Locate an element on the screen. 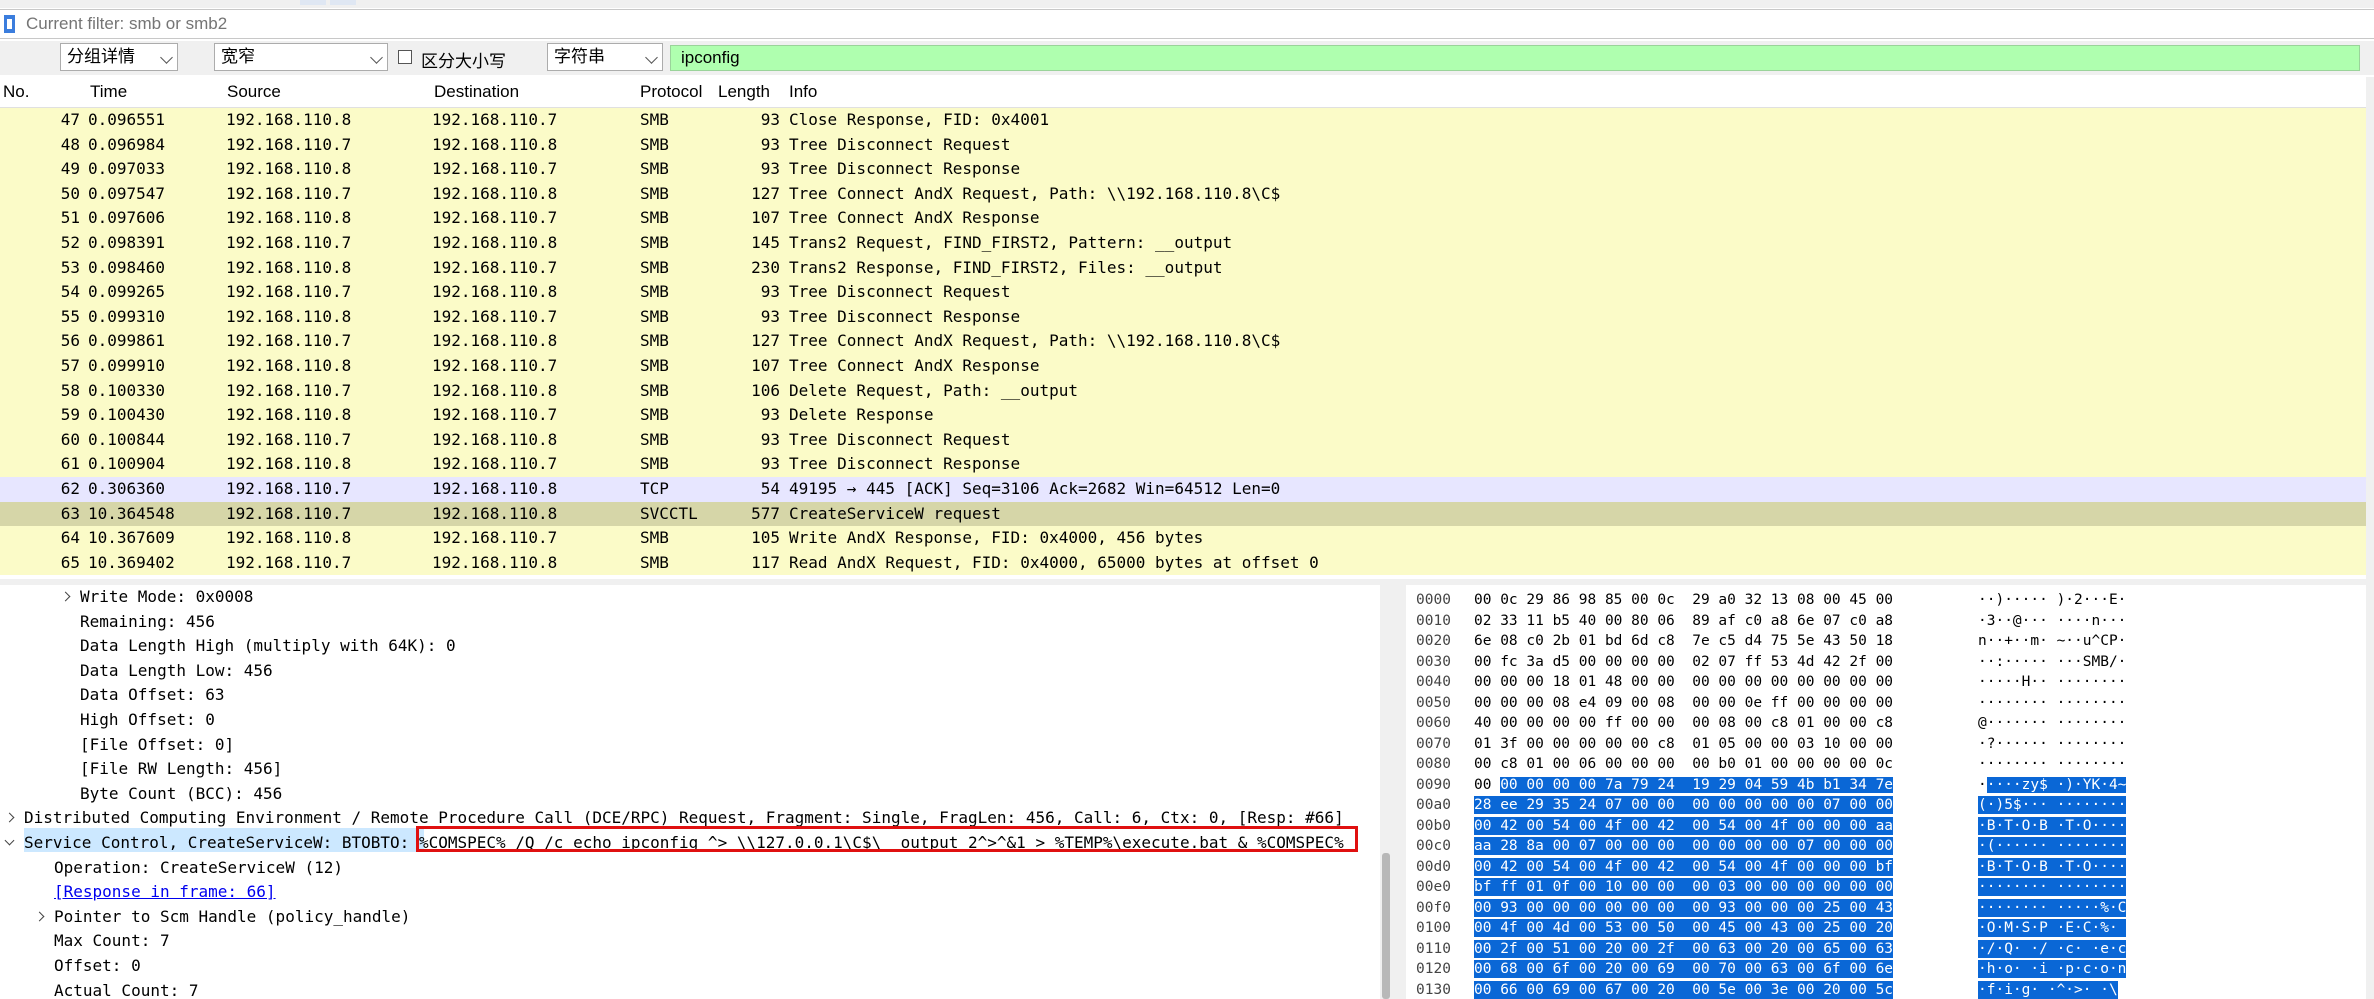 This screenshot has height=999, width=2374. cell-no: 63 is located at coordinates (70, 513).